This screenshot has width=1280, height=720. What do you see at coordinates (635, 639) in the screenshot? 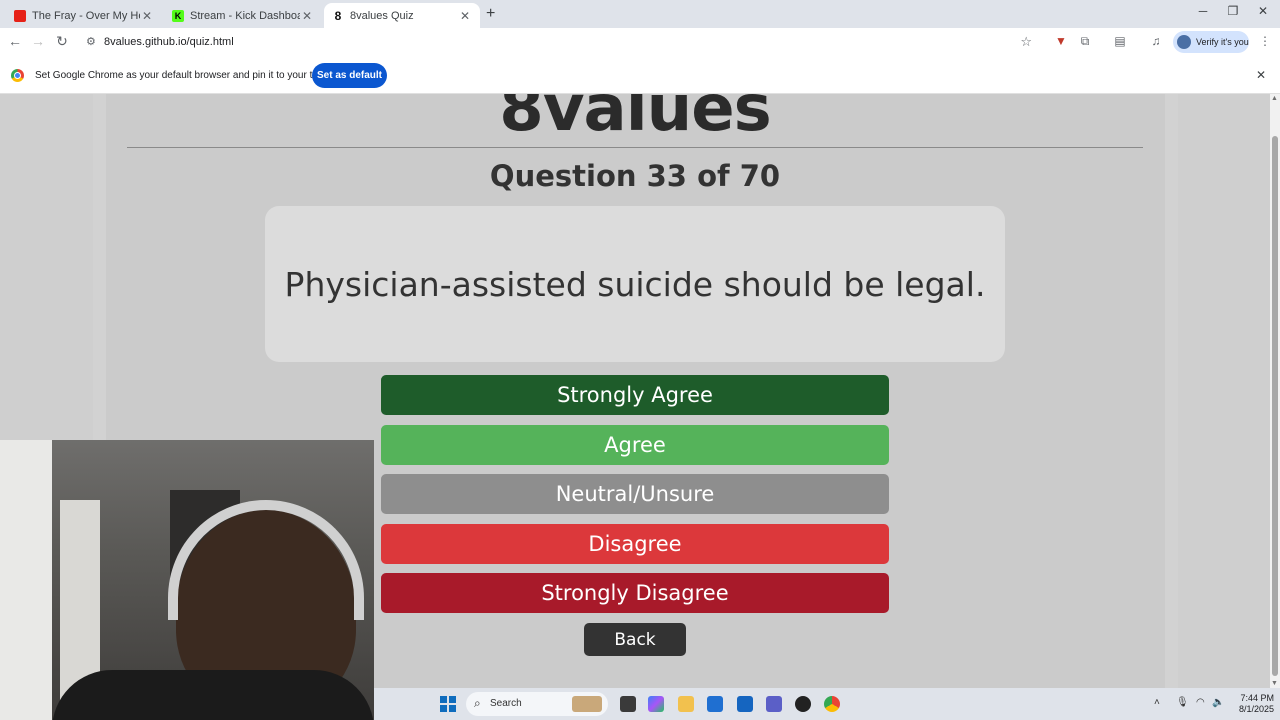
I see `back-button: Back` at bounding box center [635, 639].